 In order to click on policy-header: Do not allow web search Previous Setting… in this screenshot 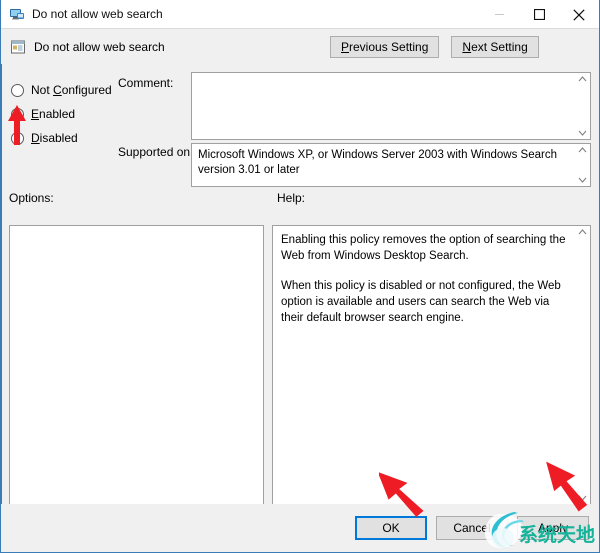, I will do `click(300, 46)`.